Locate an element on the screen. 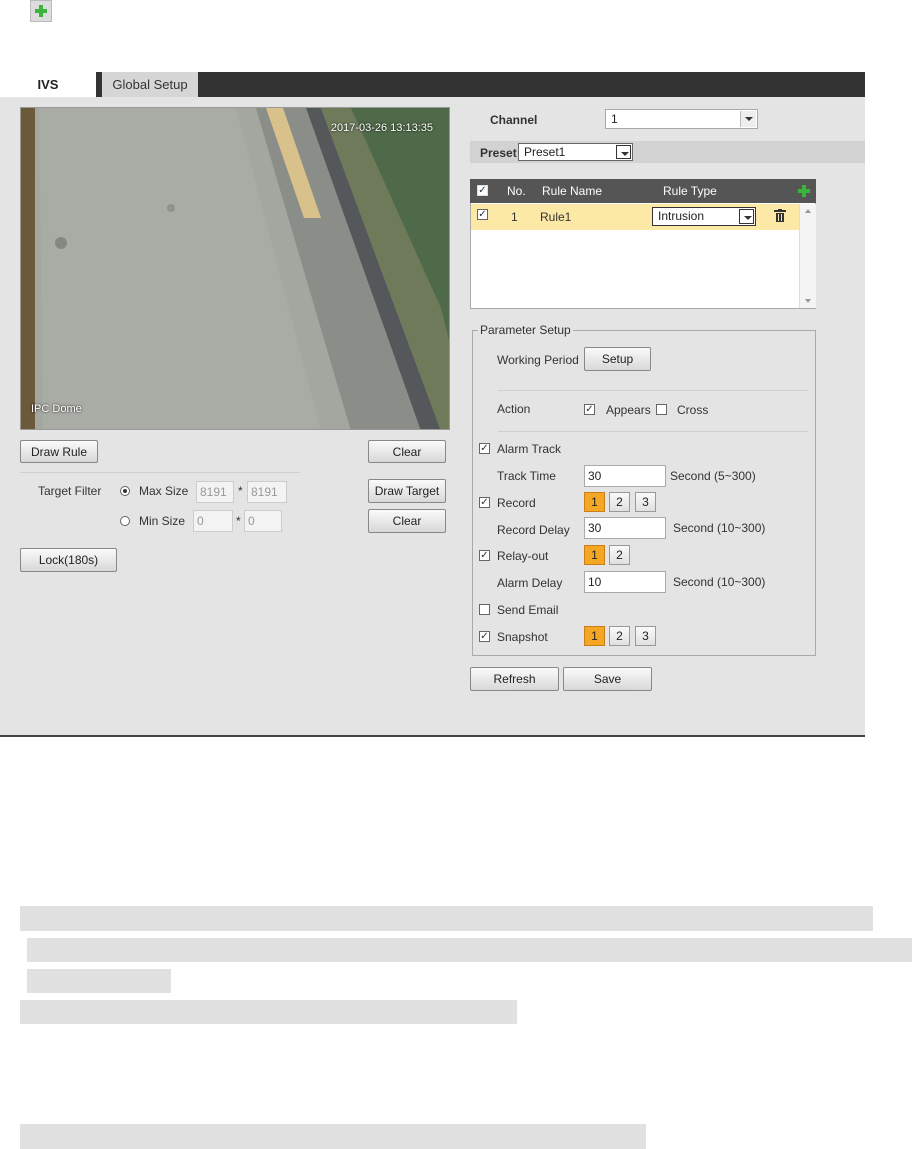  max-height-input: 8191 is located at coordinates (267, 492).